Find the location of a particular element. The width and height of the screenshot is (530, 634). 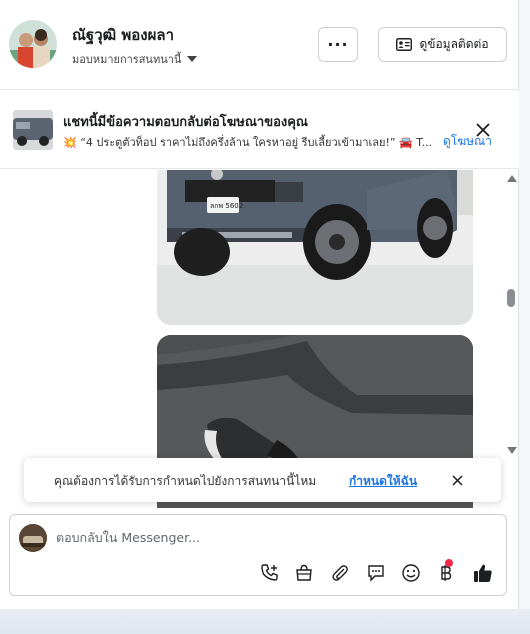

reply-input is located at coordinates (266, 537).